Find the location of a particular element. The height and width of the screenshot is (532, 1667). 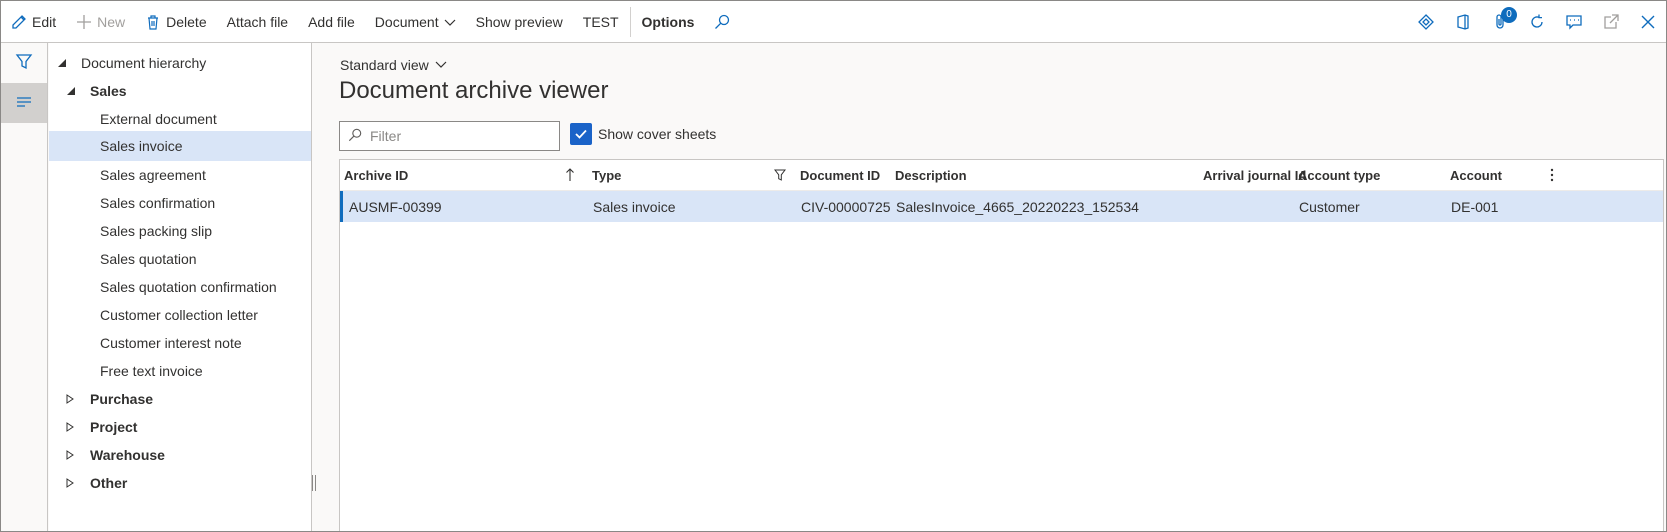

tree-node-sales-packing-slip: Sales packing slip is located at coordinates (180, 231).